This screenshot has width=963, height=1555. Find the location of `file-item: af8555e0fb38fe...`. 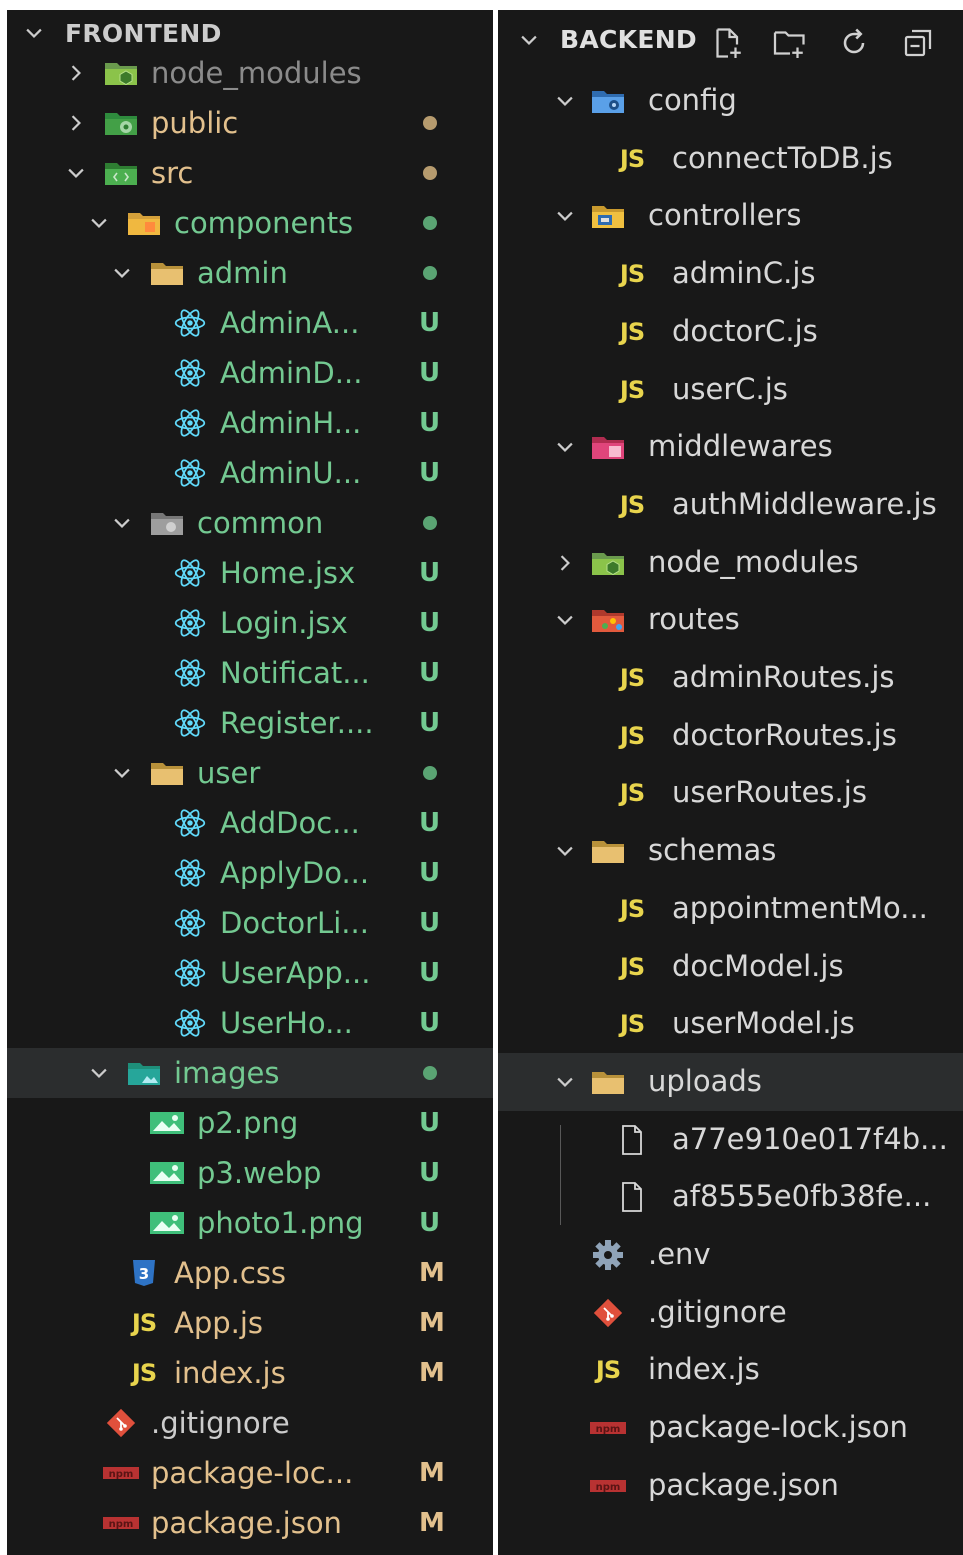

file-item: af8555e0fb38fe... is located at coordinates (730, 1197).